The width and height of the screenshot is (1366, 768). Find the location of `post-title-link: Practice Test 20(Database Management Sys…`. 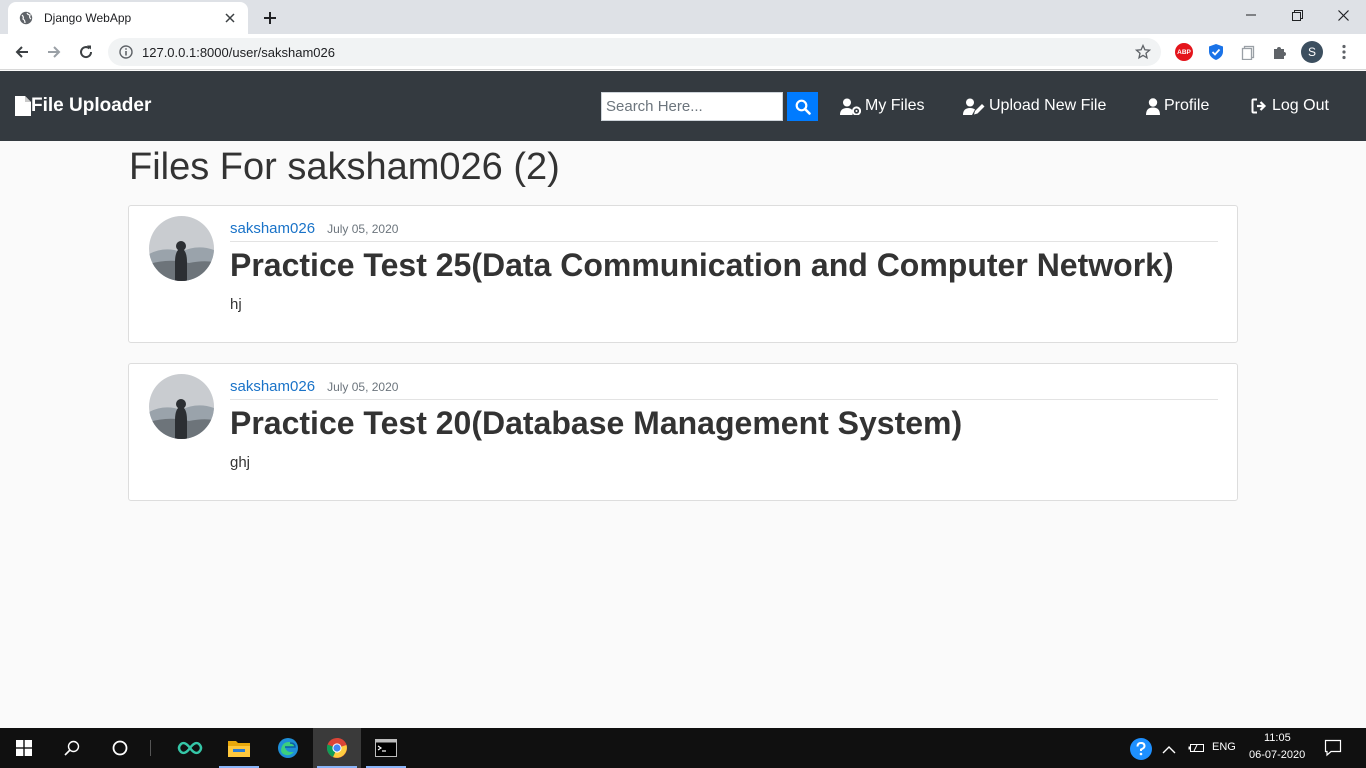

post-title-link: Practice Test 20(Database Management Sys… is located at coordinates (596, 423).